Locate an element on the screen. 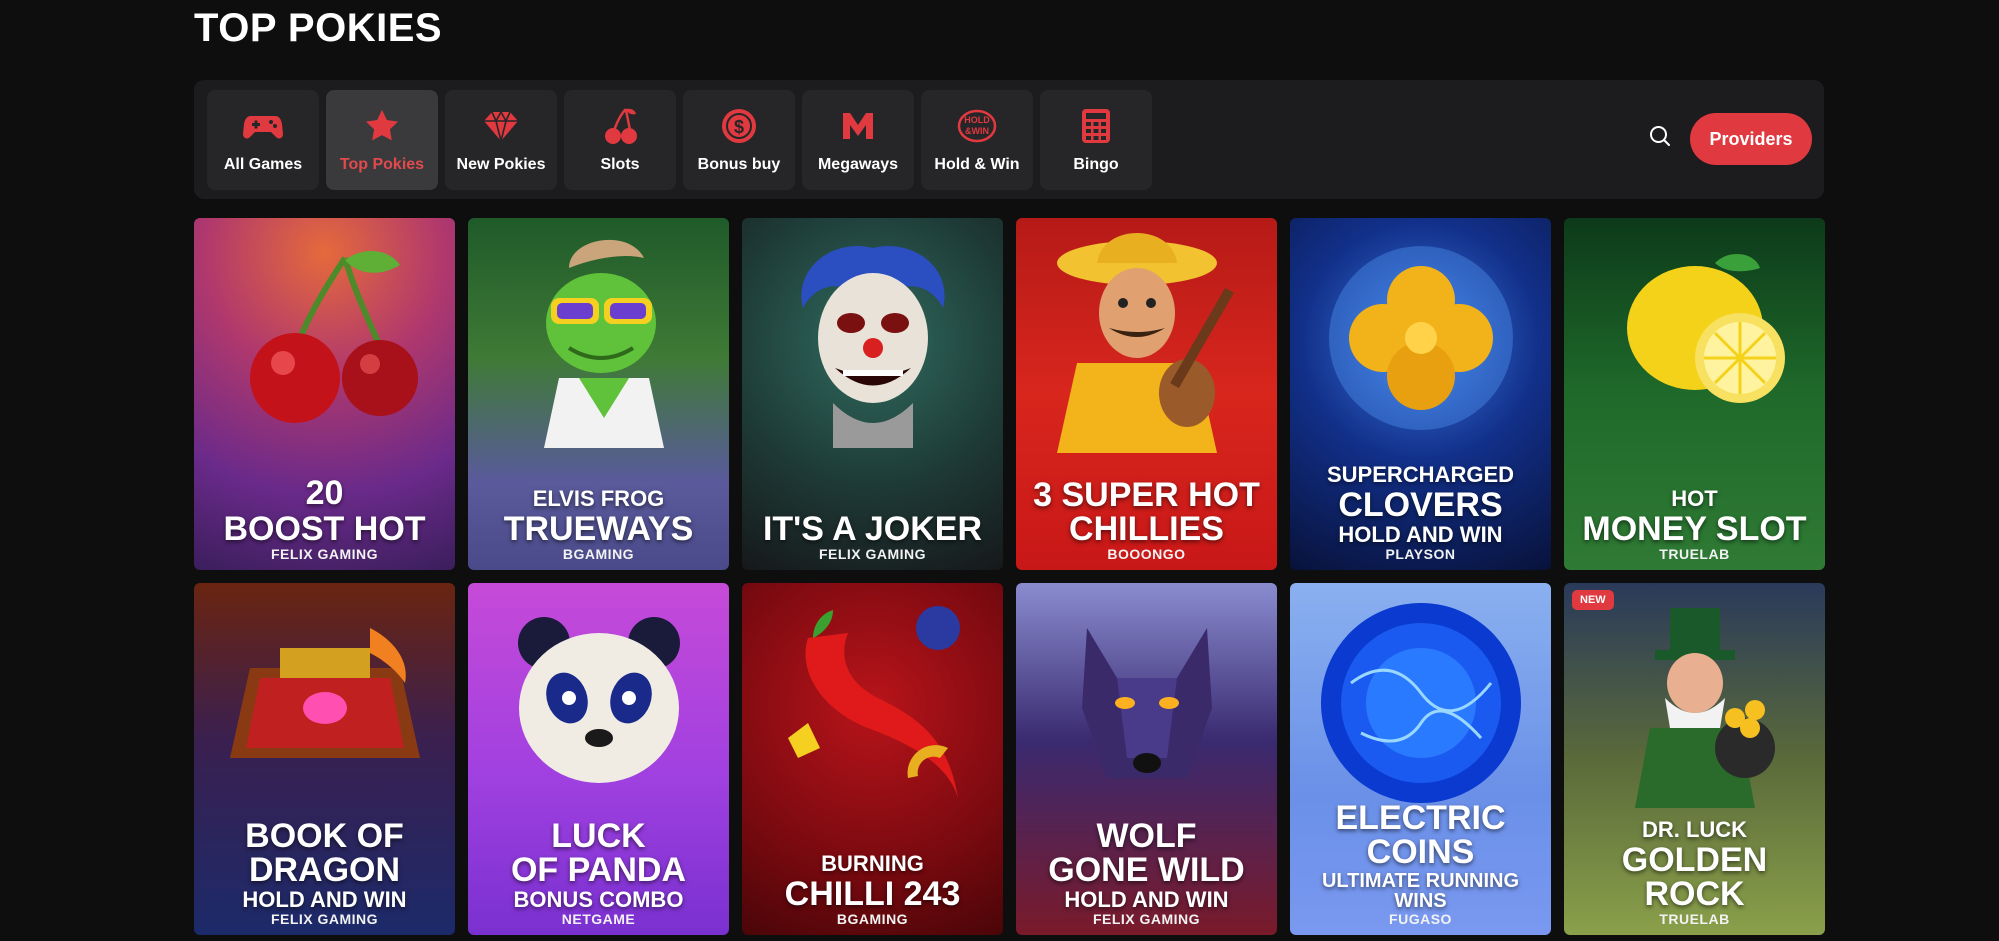 This screenshot has width=1999, height=941. game-card: 3 SUPER HOT CHILLIES BOOONGO is located at coordinates (1146, 394).